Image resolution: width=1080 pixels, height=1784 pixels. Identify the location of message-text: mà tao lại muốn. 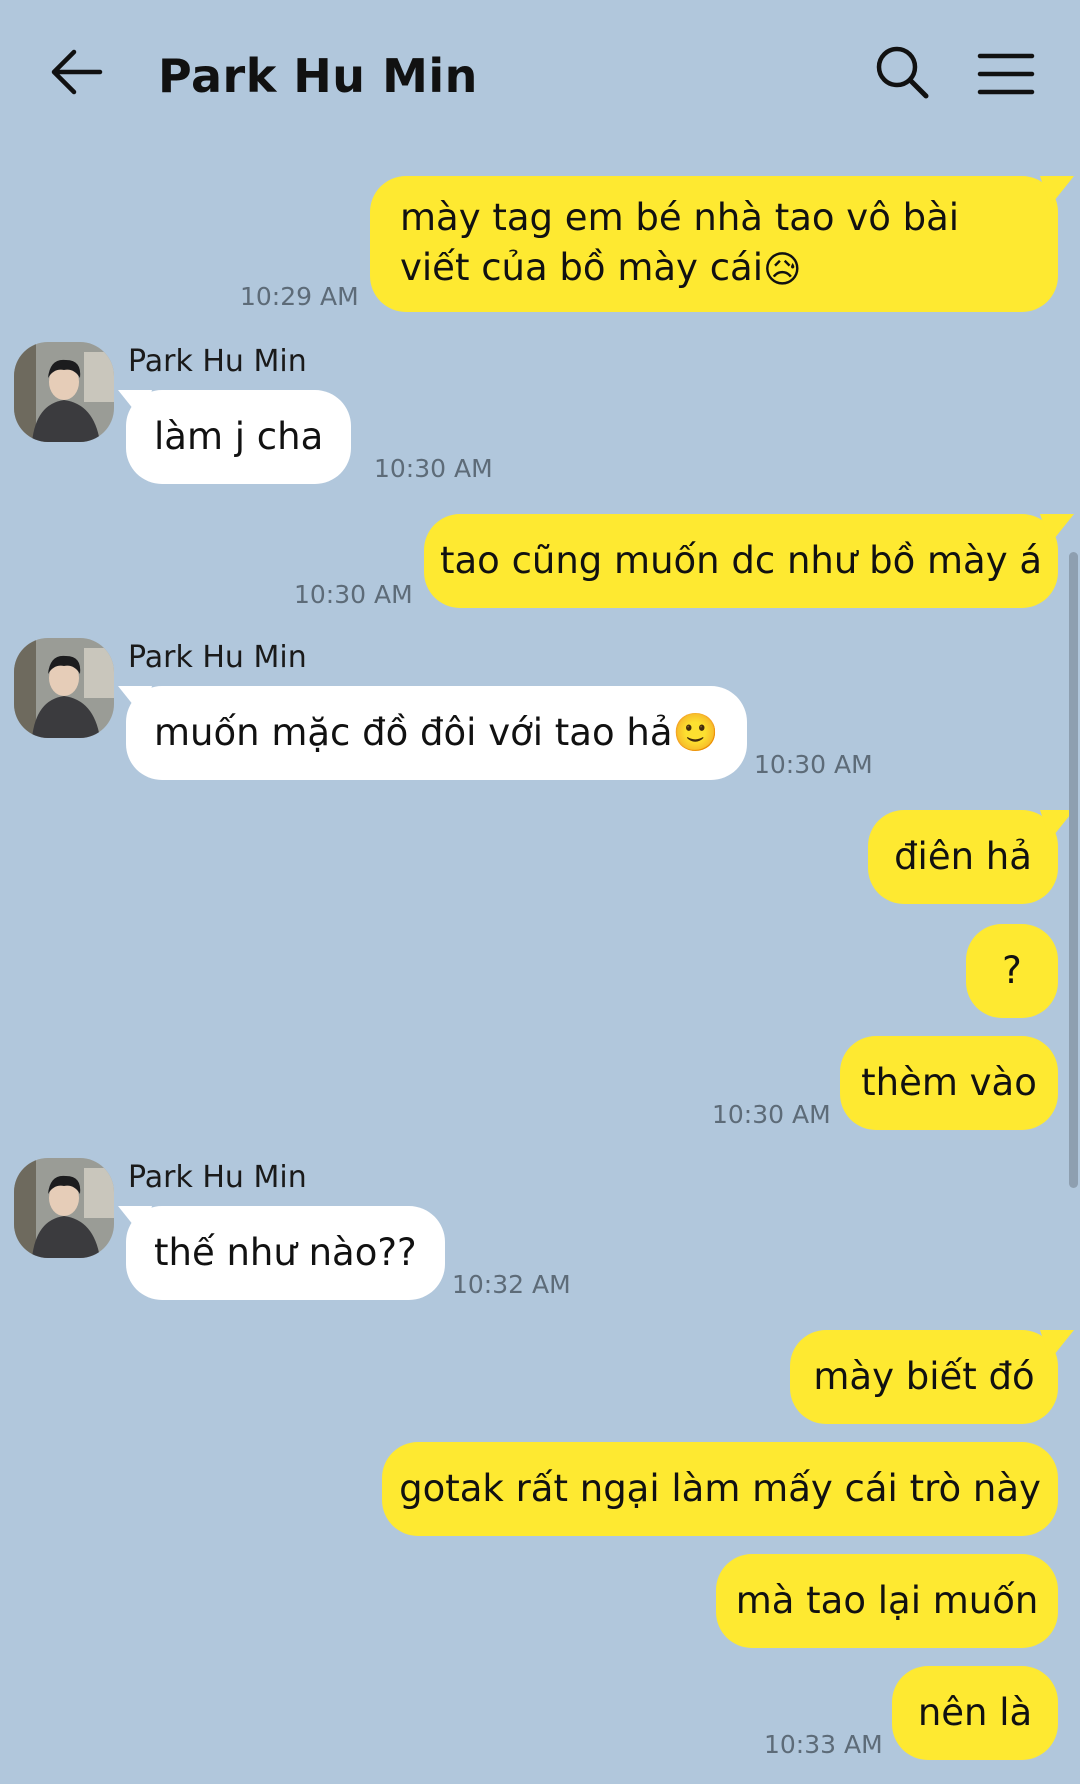
(887, 1600).